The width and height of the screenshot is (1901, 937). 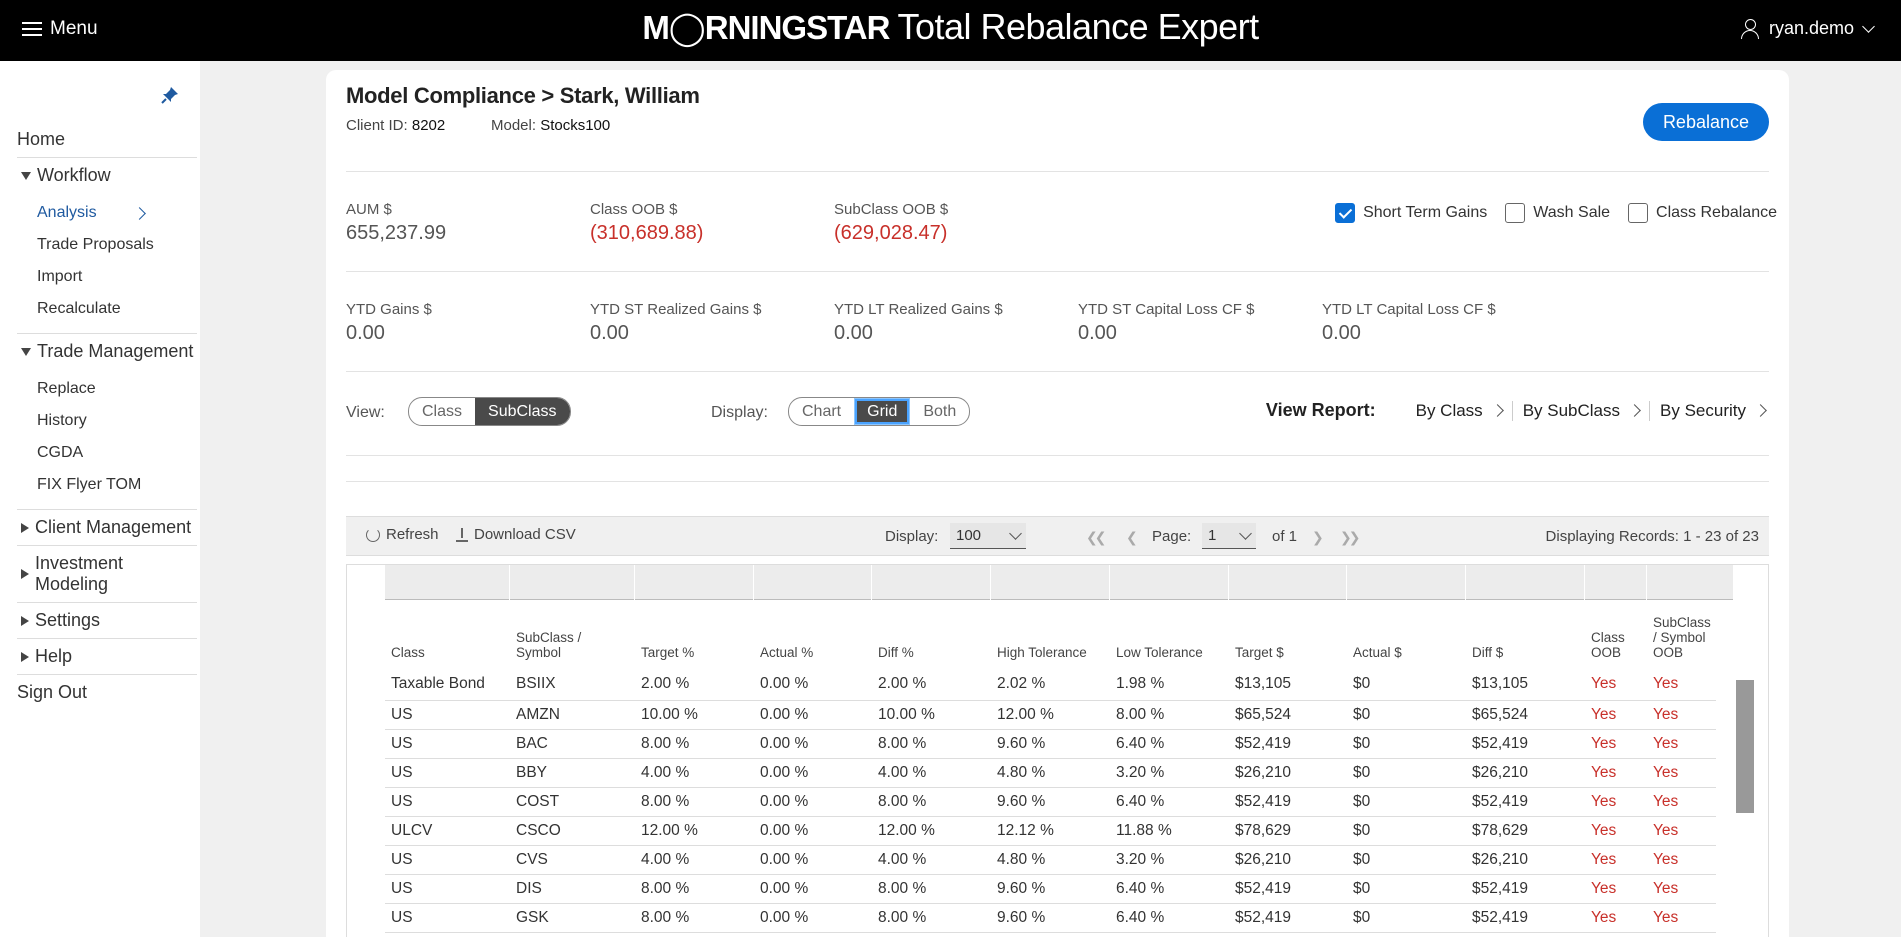 What do you see at coordinates (395, 125) in the screenshot?
I see `client-id: Client ID: 8202` at bounding box center [395, 125].